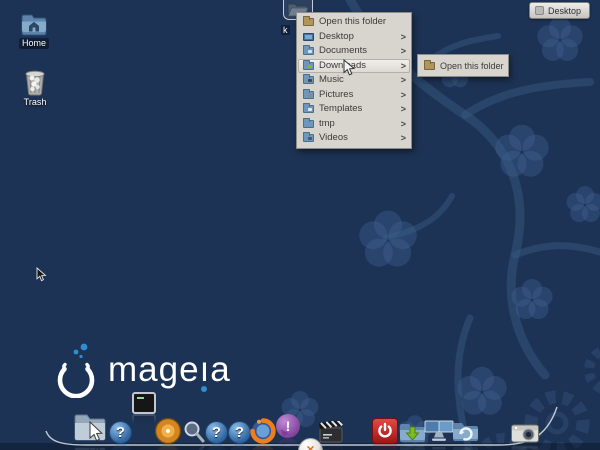  I want to click on trash-icon, so click(35, 83).